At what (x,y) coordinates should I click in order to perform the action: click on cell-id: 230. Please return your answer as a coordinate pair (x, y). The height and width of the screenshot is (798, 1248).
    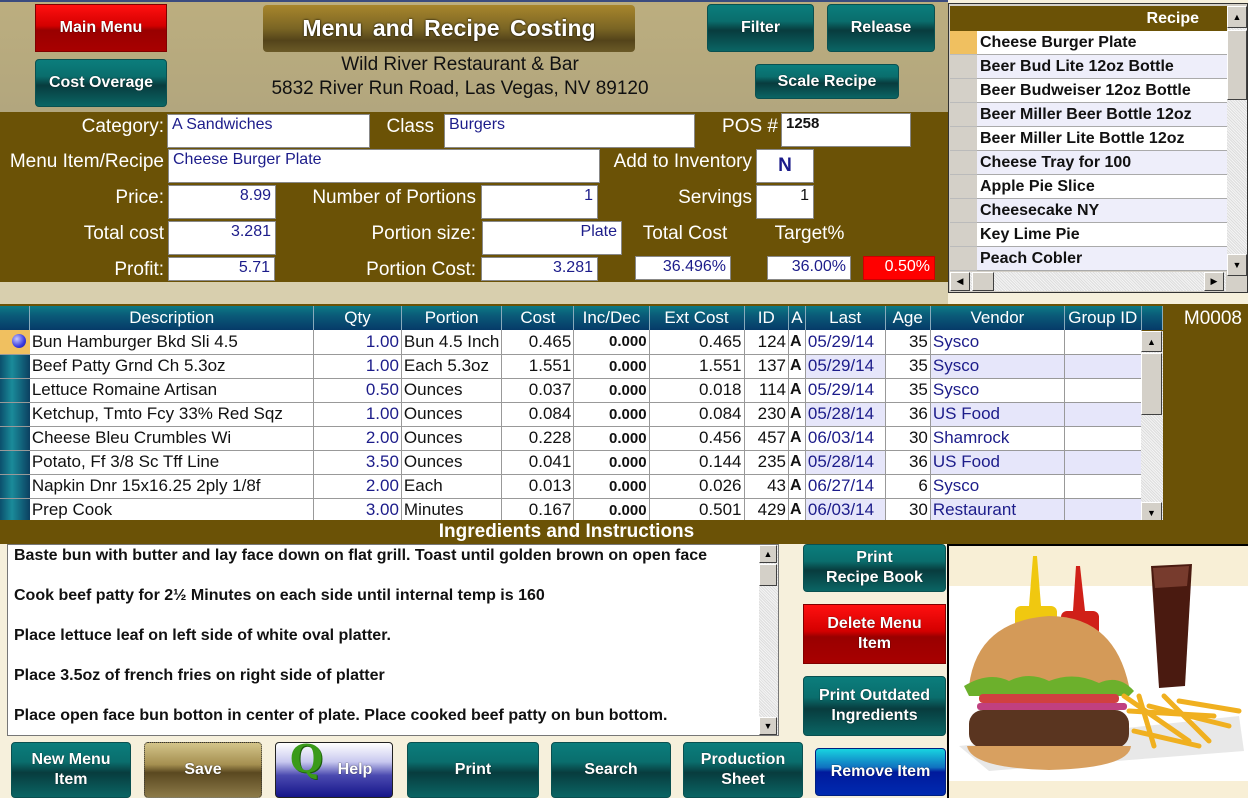
    Looking at the image, I should click on (766, 414).